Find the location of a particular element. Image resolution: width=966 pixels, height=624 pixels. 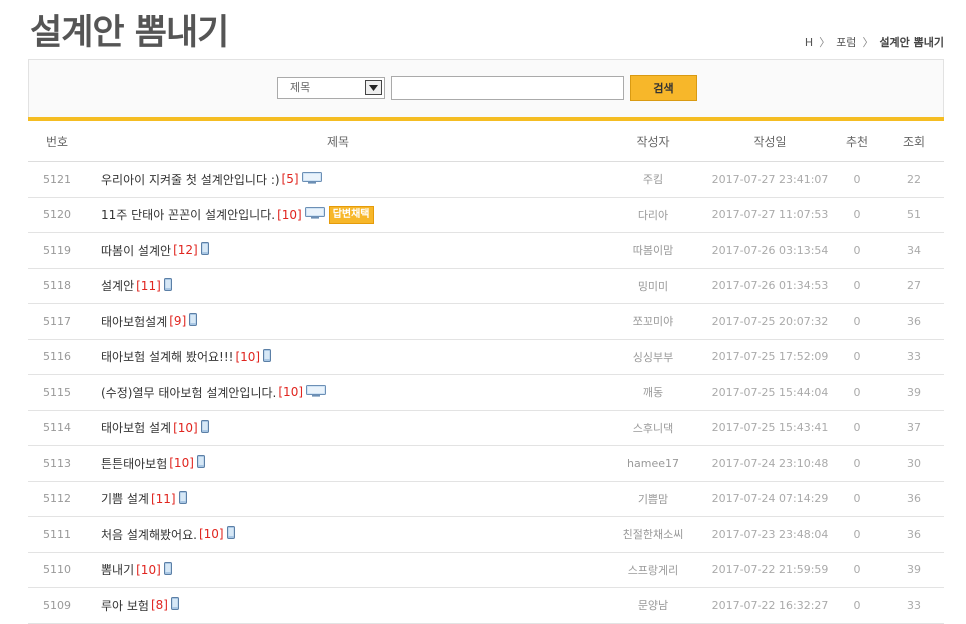

post-author: 스후니댁 is located at coordinates (653, 428).